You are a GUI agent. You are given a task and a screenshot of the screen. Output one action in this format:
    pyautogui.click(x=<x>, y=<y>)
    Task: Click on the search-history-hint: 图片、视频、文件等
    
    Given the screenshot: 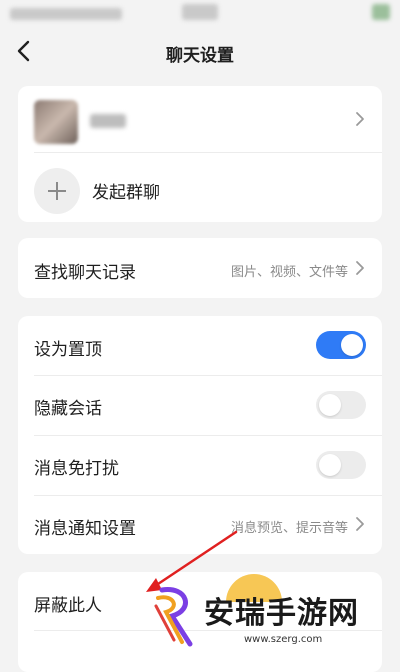 What is the action you would take?
    pyautogui.click(x=289, y=272)
    